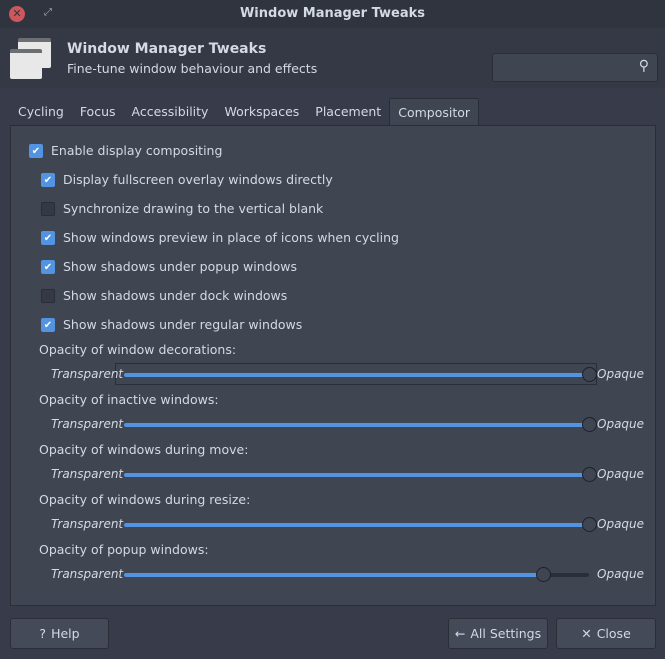 The height and width of the screenshot is (659, 665). Describe the element at coordinates (261, 112) in the screenshot. I see `tab-workspaces: Workspaces` at that location.